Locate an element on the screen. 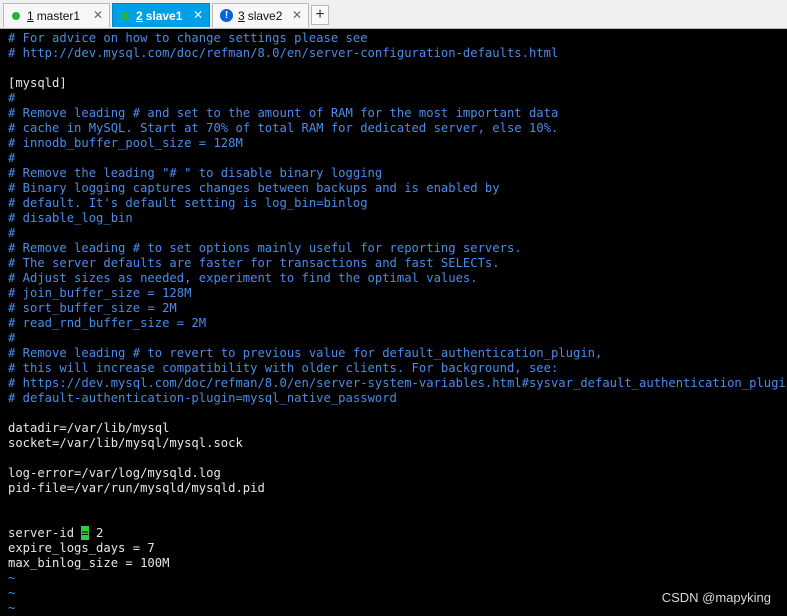  tab-bar: 1 master1 ✕ 2 slave1 ✕ ! 3 slave2 ✕ + is located at coordinates (393, 14).